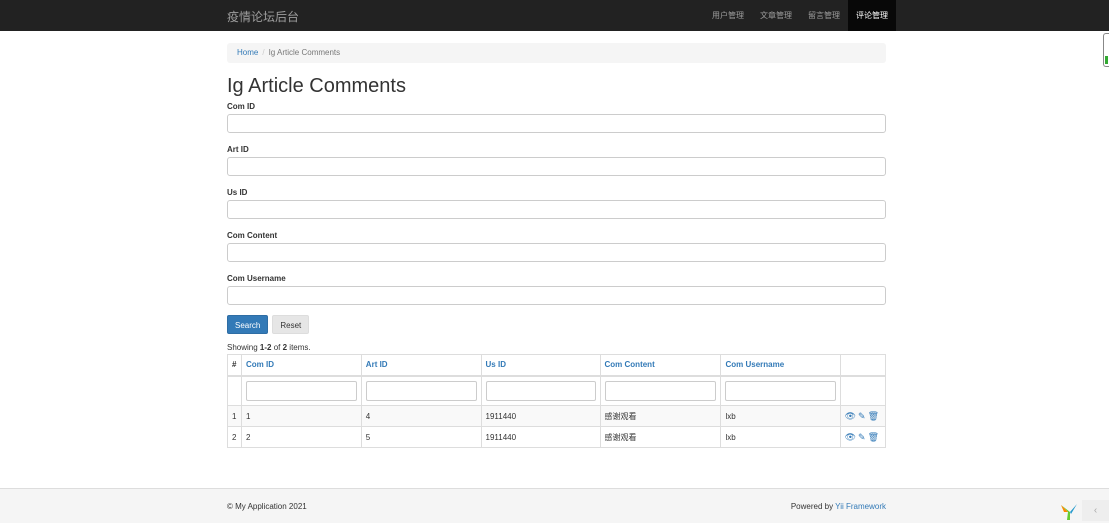 Image resolution: width=1109 pixels, height=523 pixels. I want to click on filter-cell-us-id, so click(540, 390).